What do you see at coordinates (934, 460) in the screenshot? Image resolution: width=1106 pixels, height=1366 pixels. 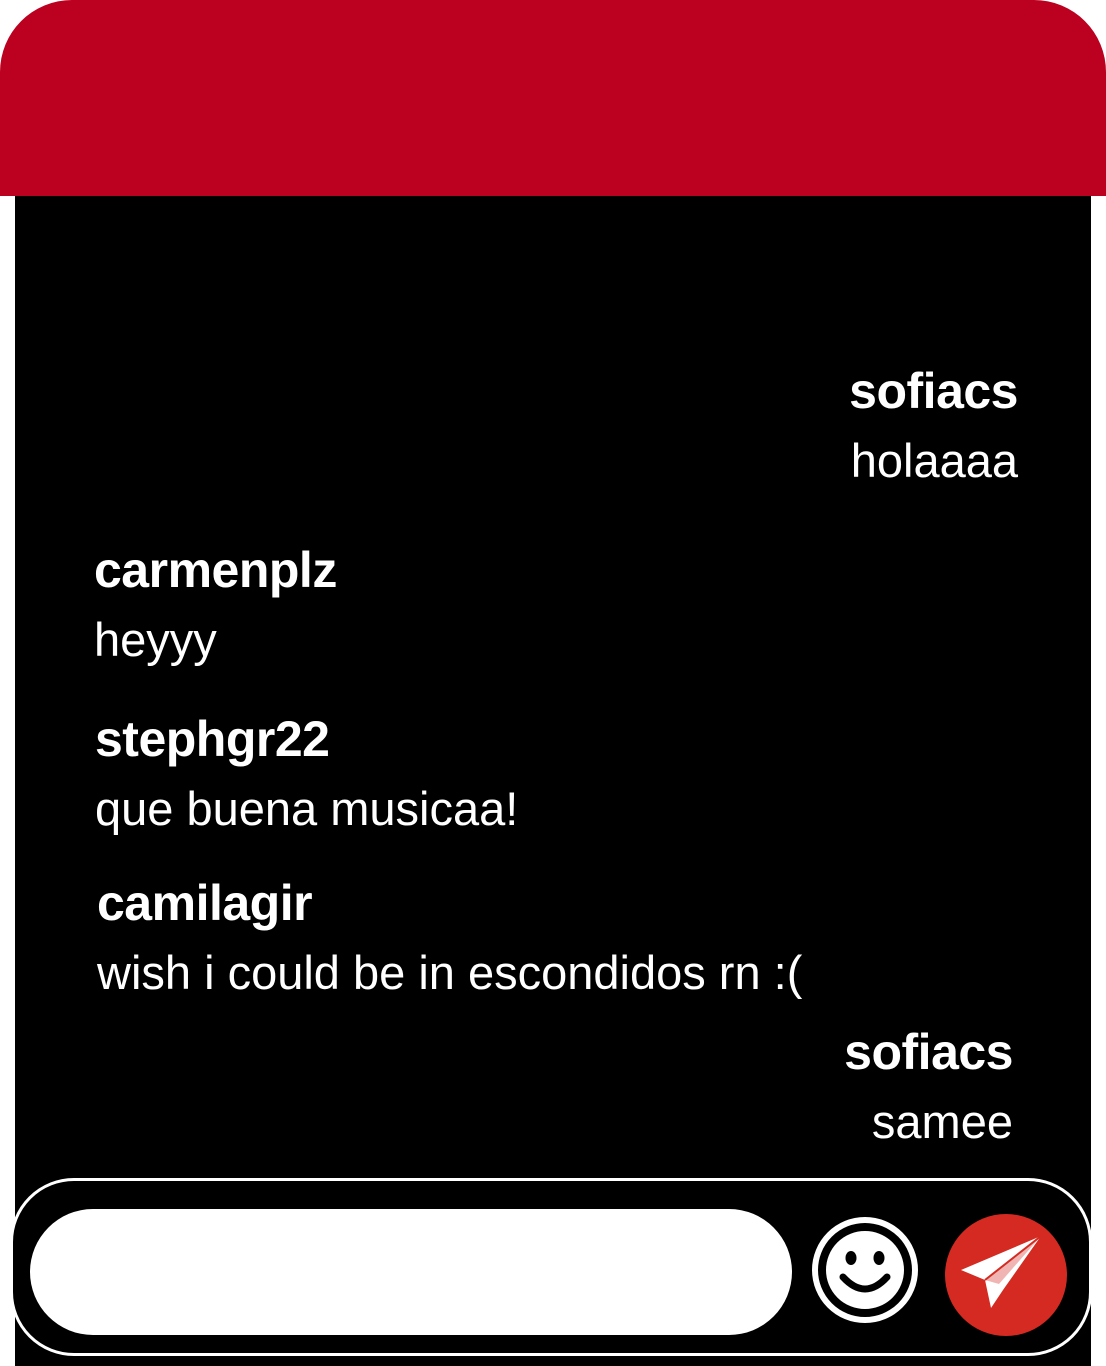 I see `message-text: holaaaa` at bounding box center [934, 460].